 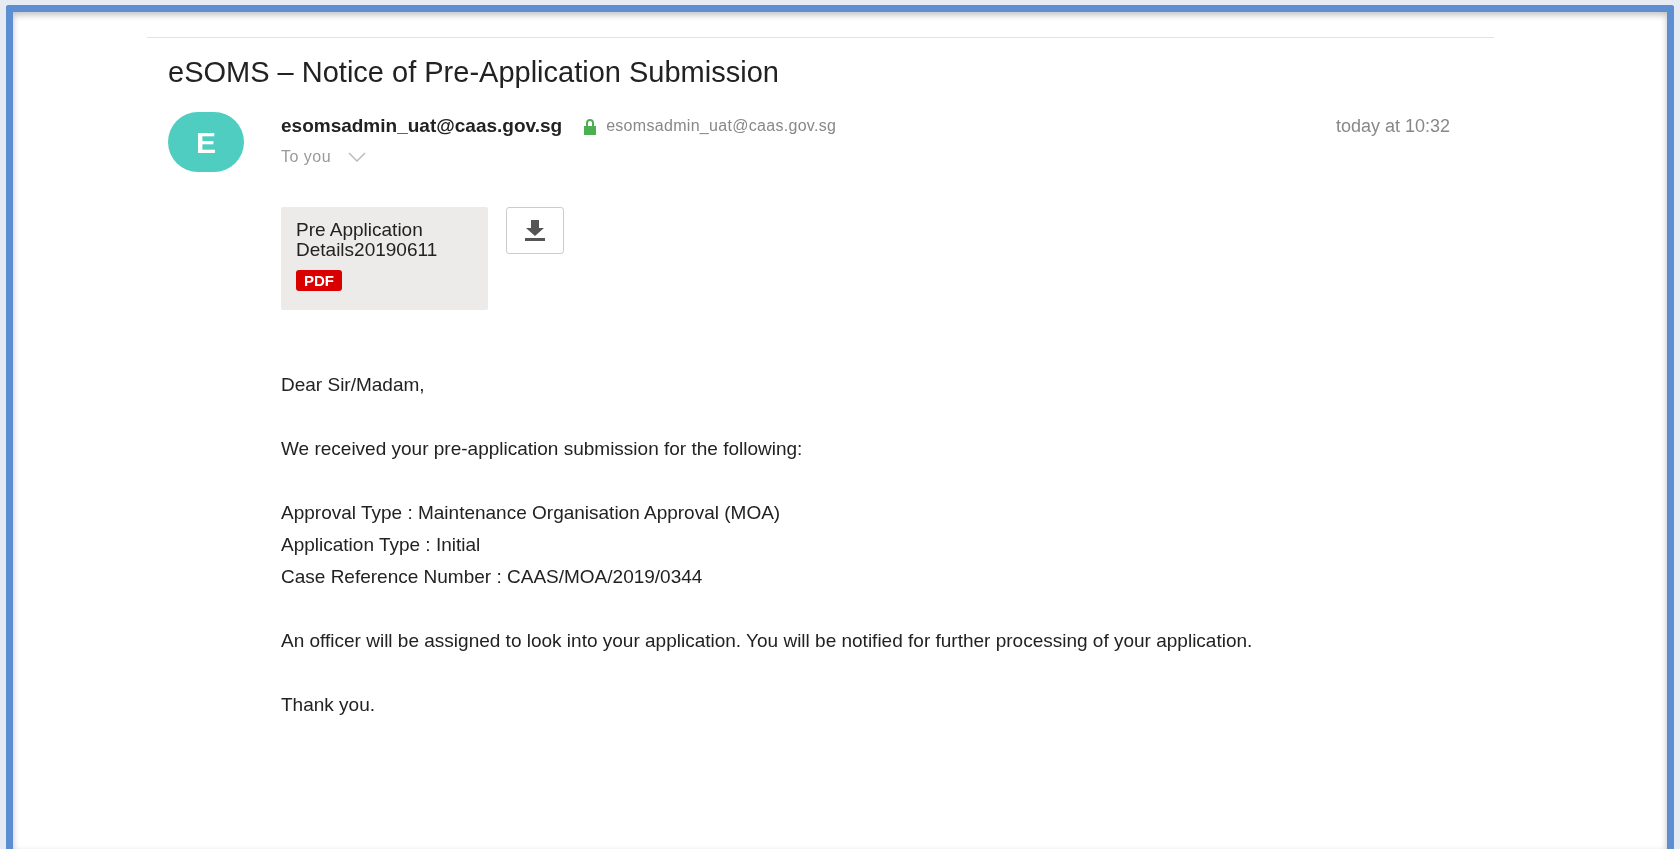 I want to click on attachment-card: Pre Application Details20190611 PDF, so click(x=384, y=258).